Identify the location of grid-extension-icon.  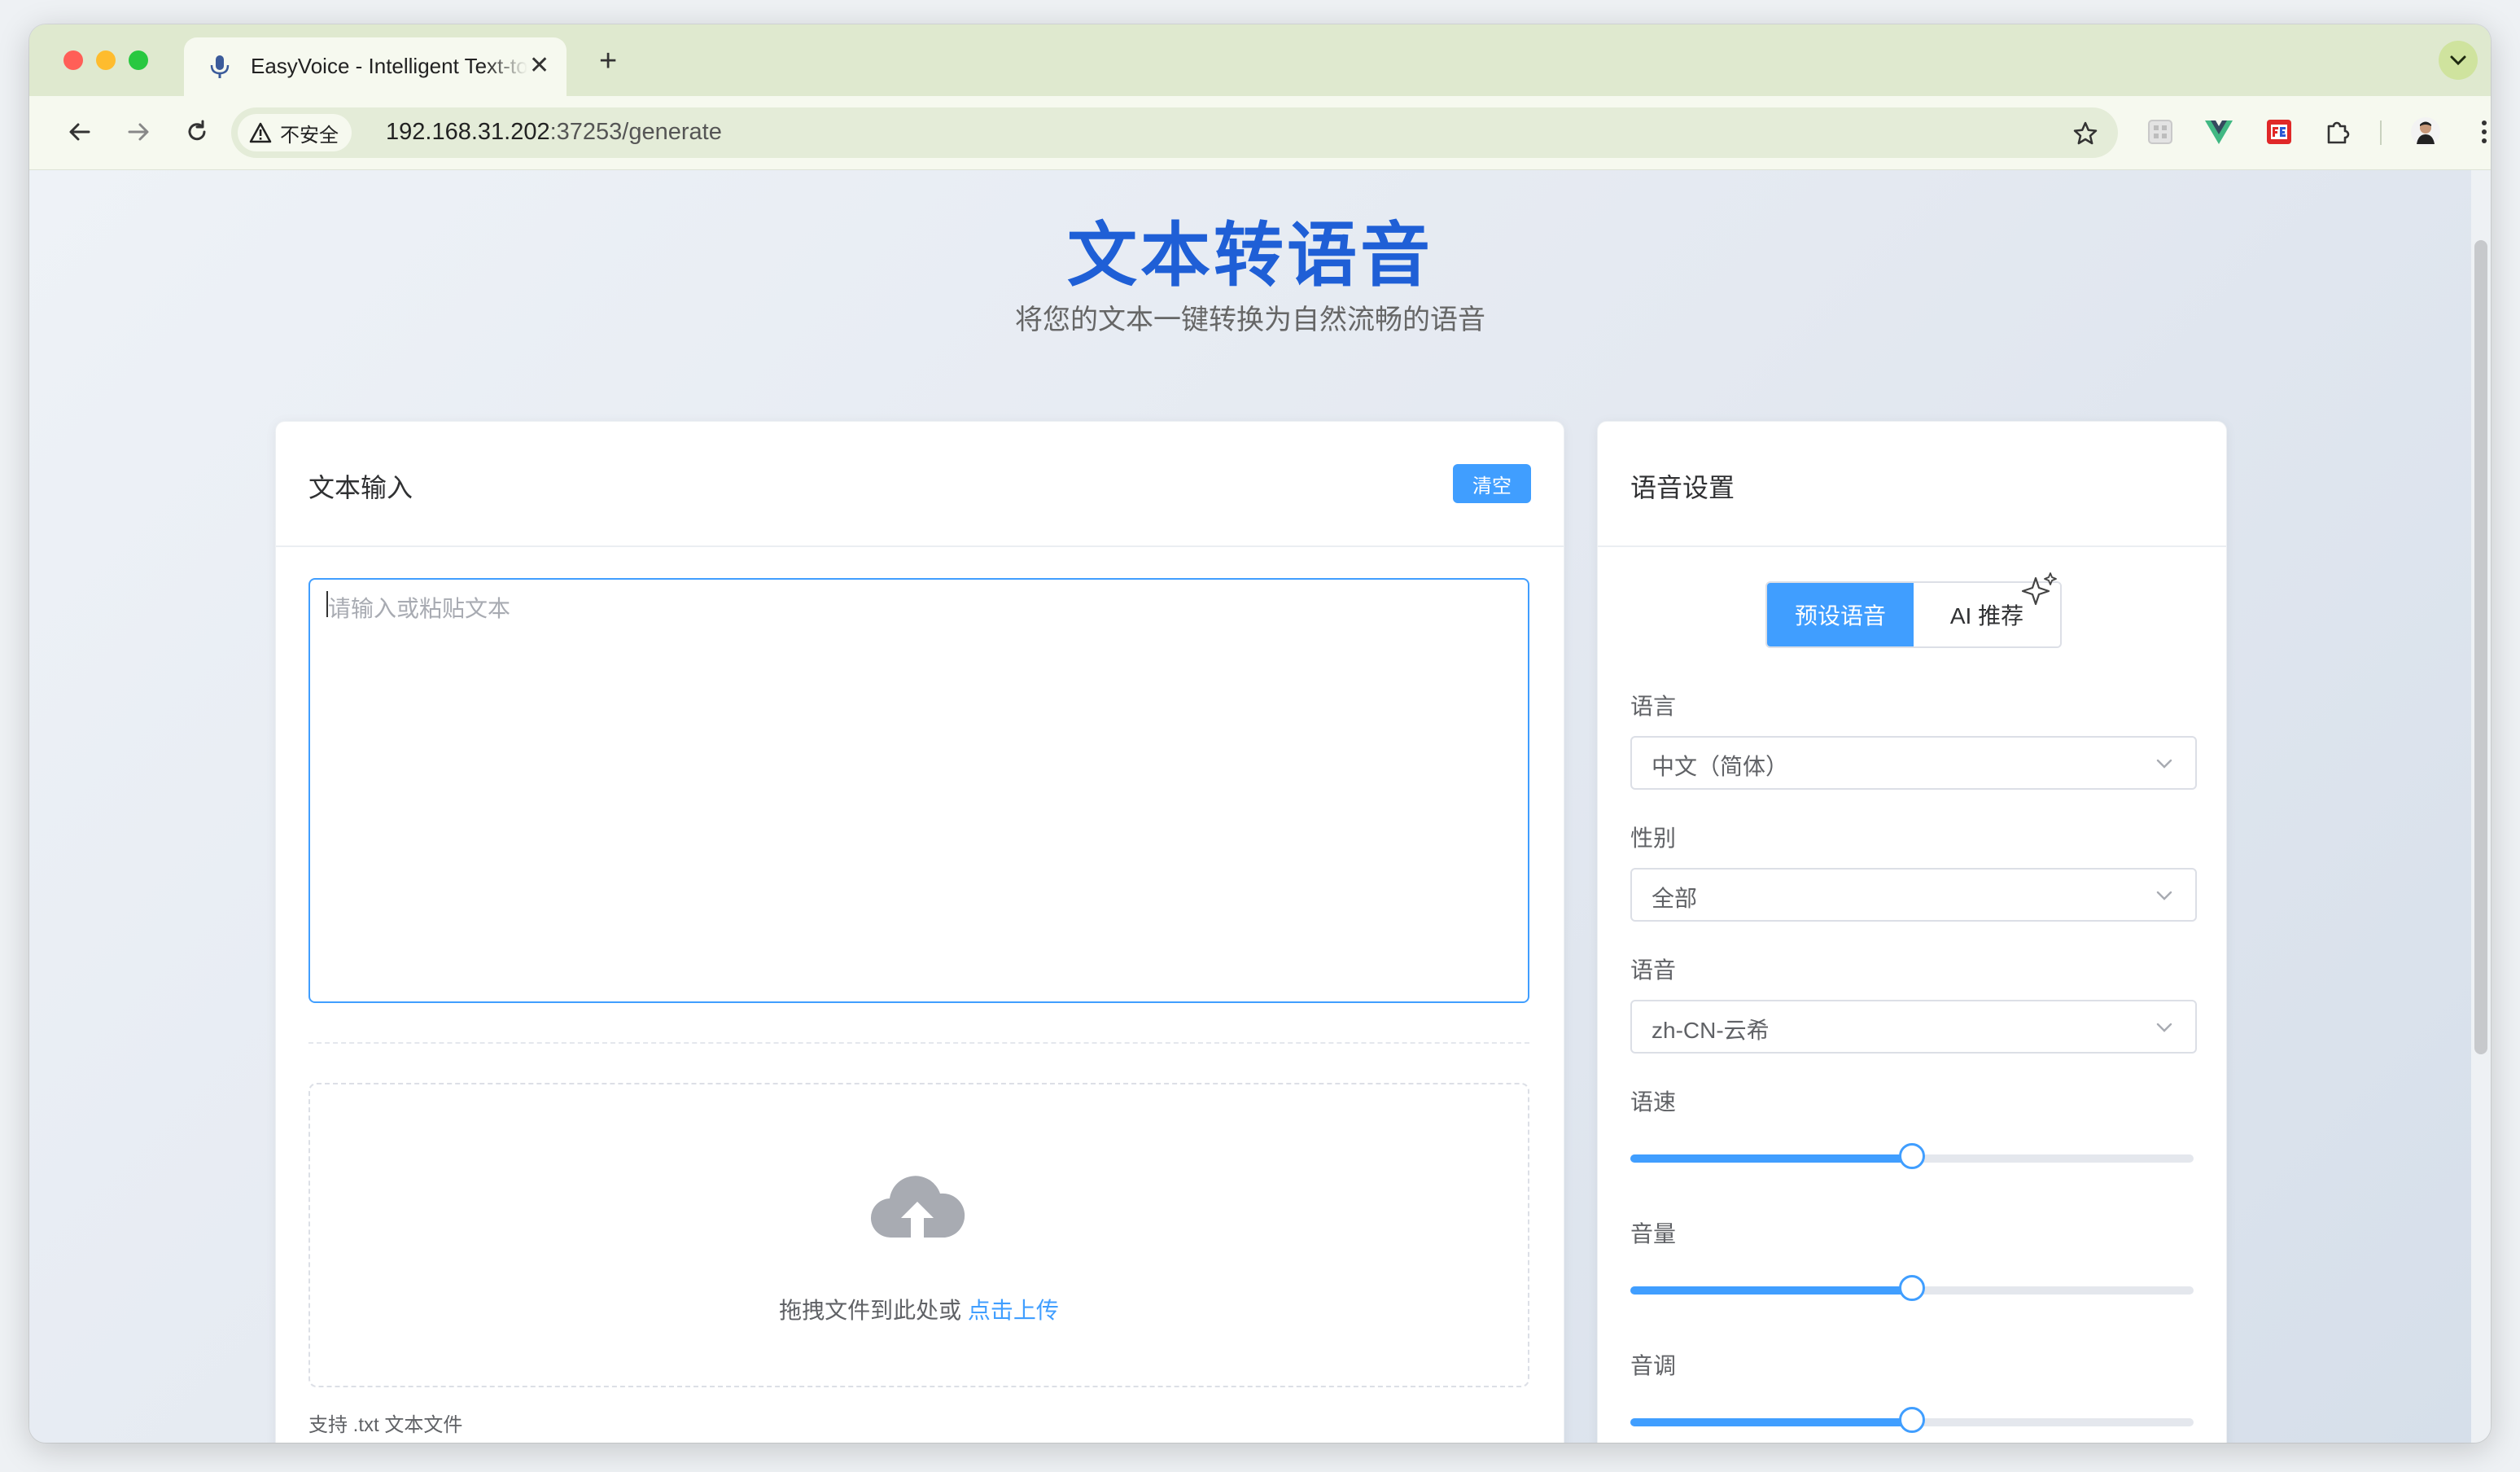
(2160, 132).